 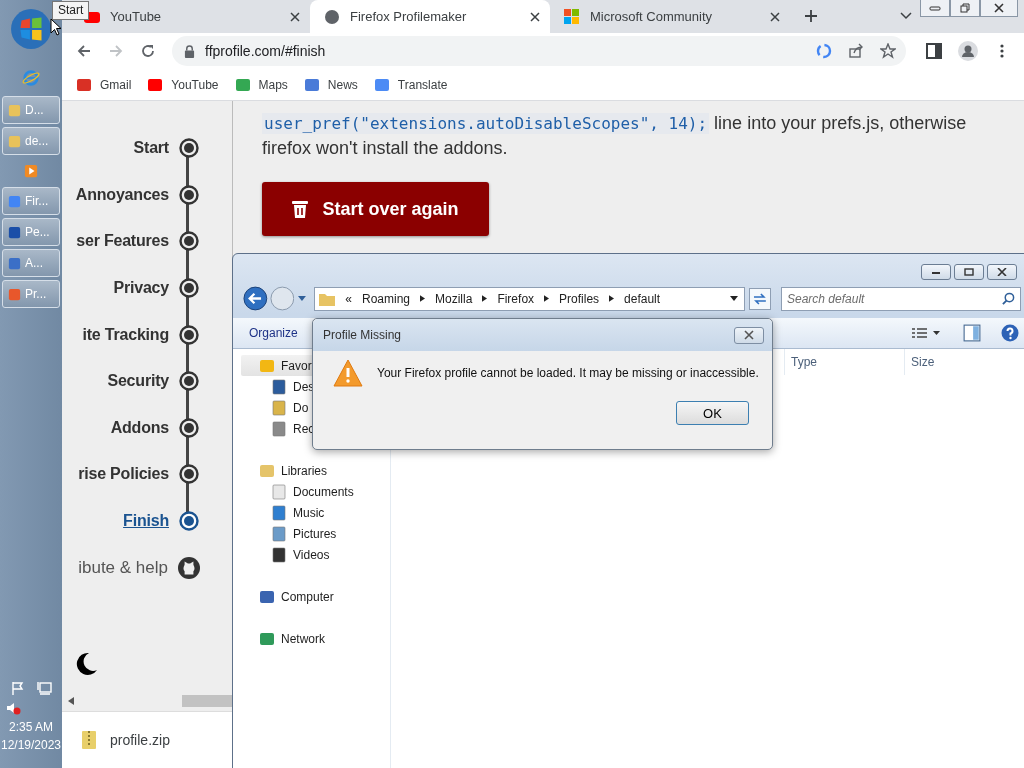 What do you see at coordinates (615, 136) in the screenshot?
I see `instruction-text: user_pref("extensions.autoDisableScopes", 14); line into your prefs.js, otherwise firefox won't install the addons.` at bounding box center [615, 136].